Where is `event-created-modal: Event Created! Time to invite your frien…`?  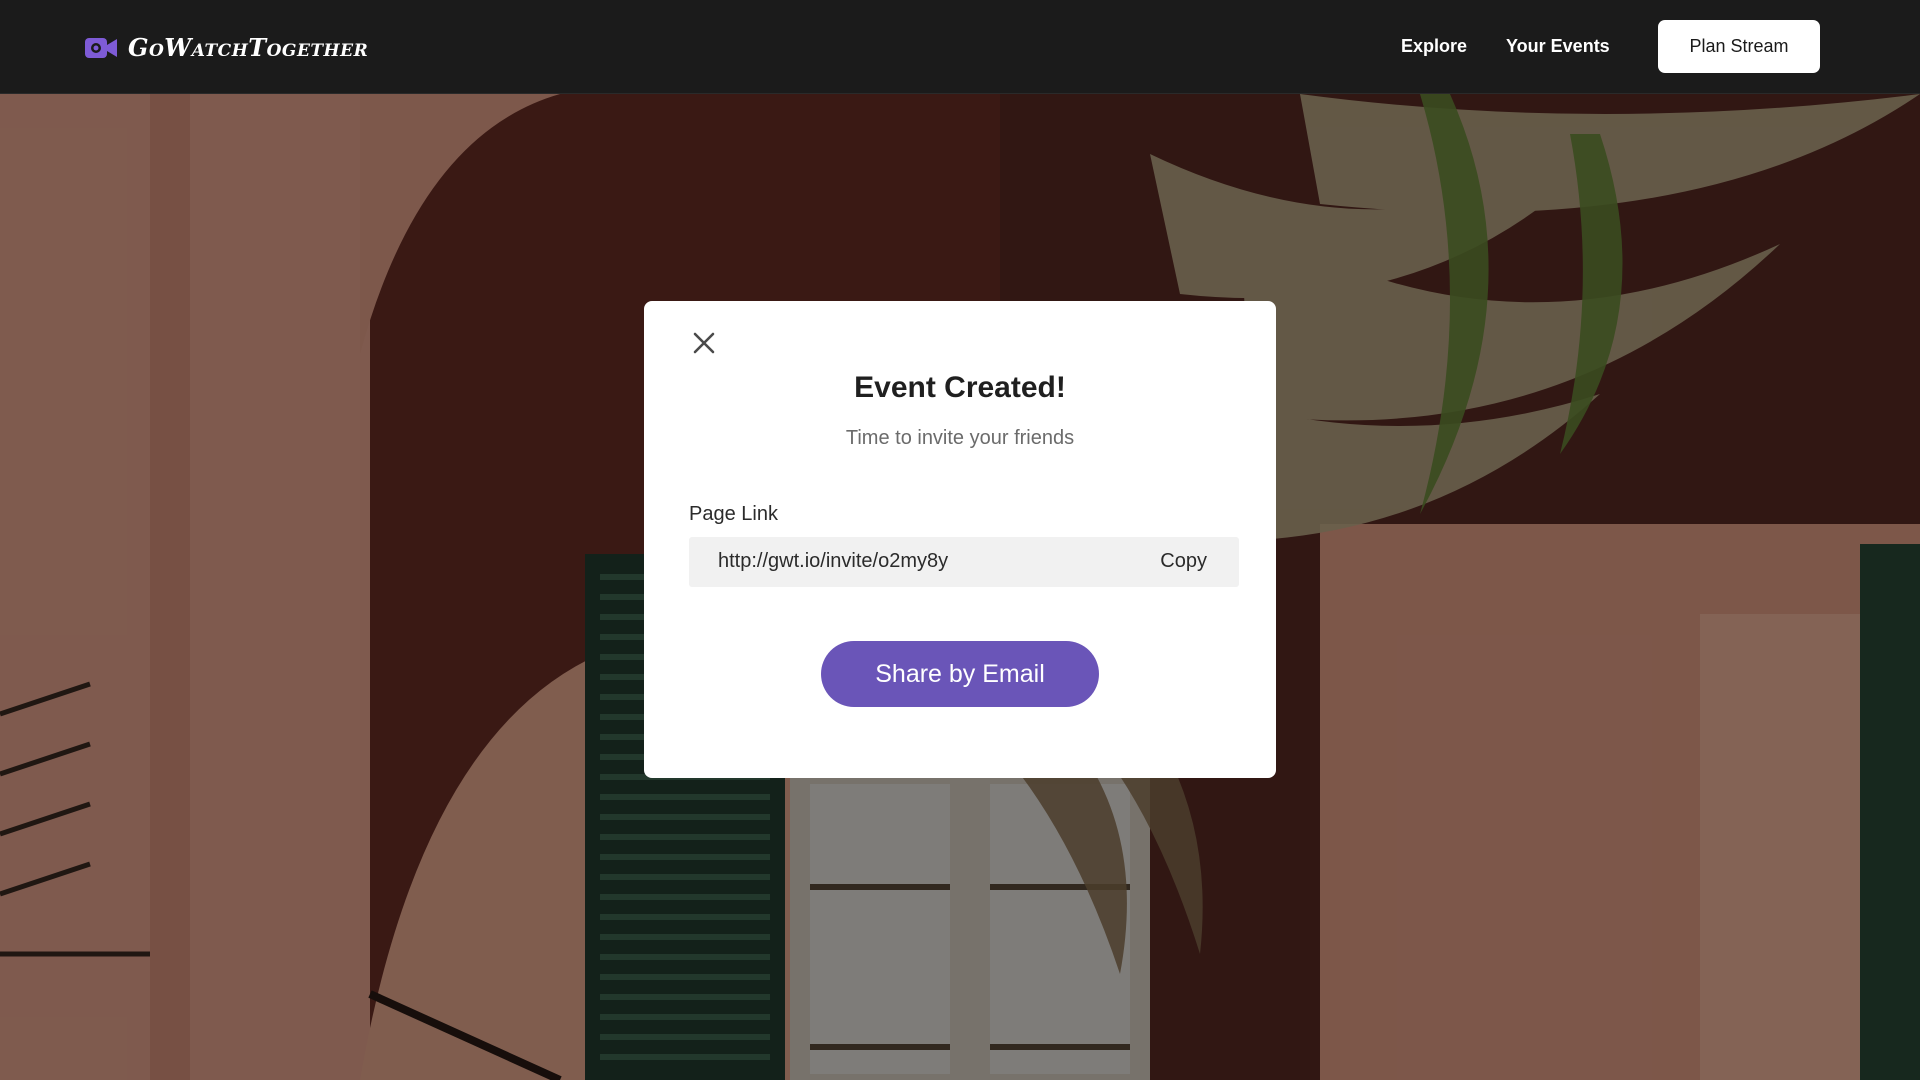 event-created-modal: Event Created! Time to invite your frien… is located at coordinates (960, 539).